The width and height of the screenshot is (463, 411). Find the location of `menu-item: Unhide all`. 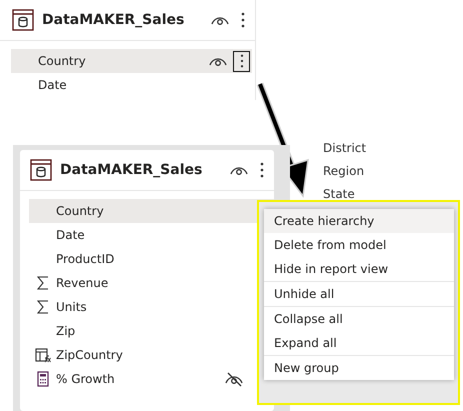

menu-item: Unhide all is located at coordinates (359, 293).